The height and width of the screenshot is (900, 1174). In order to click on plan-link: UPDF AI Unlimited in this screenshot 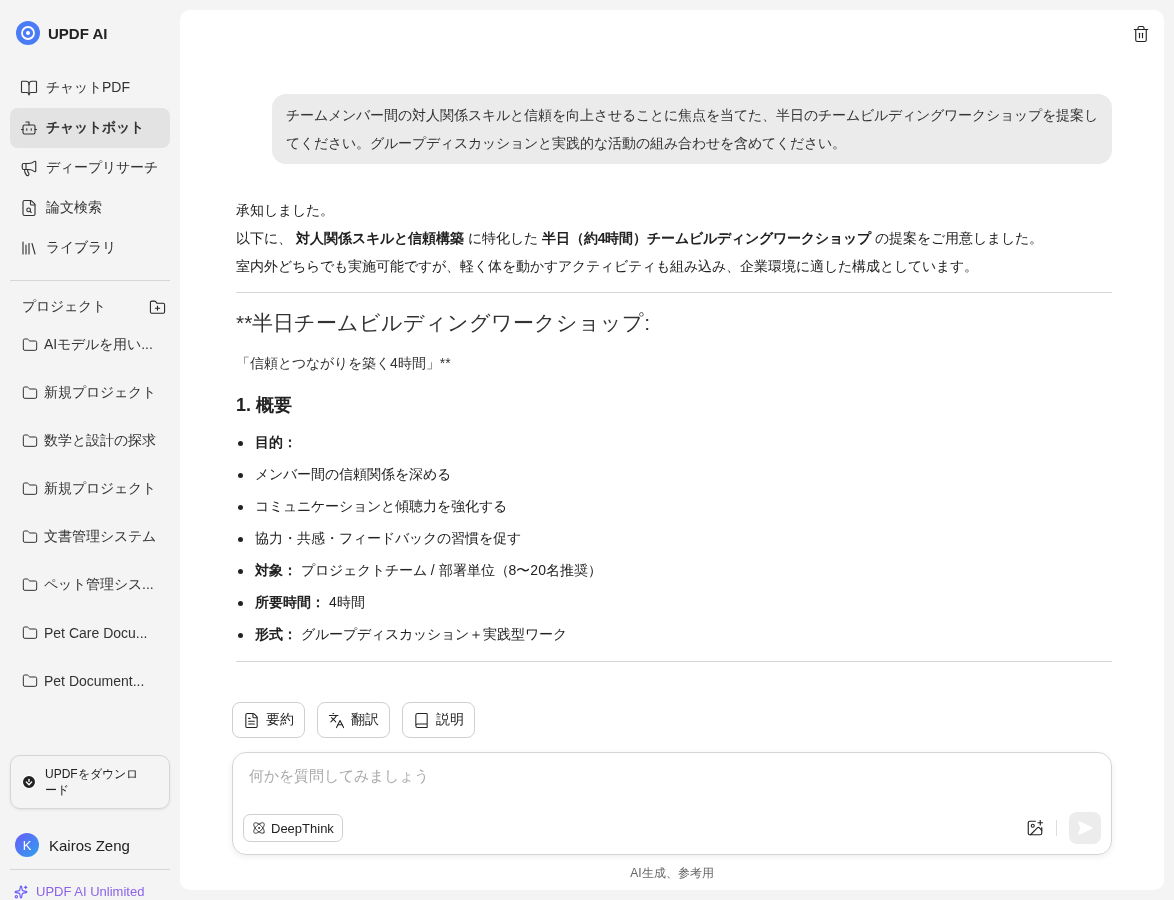, I will do `click(90, 891)`.